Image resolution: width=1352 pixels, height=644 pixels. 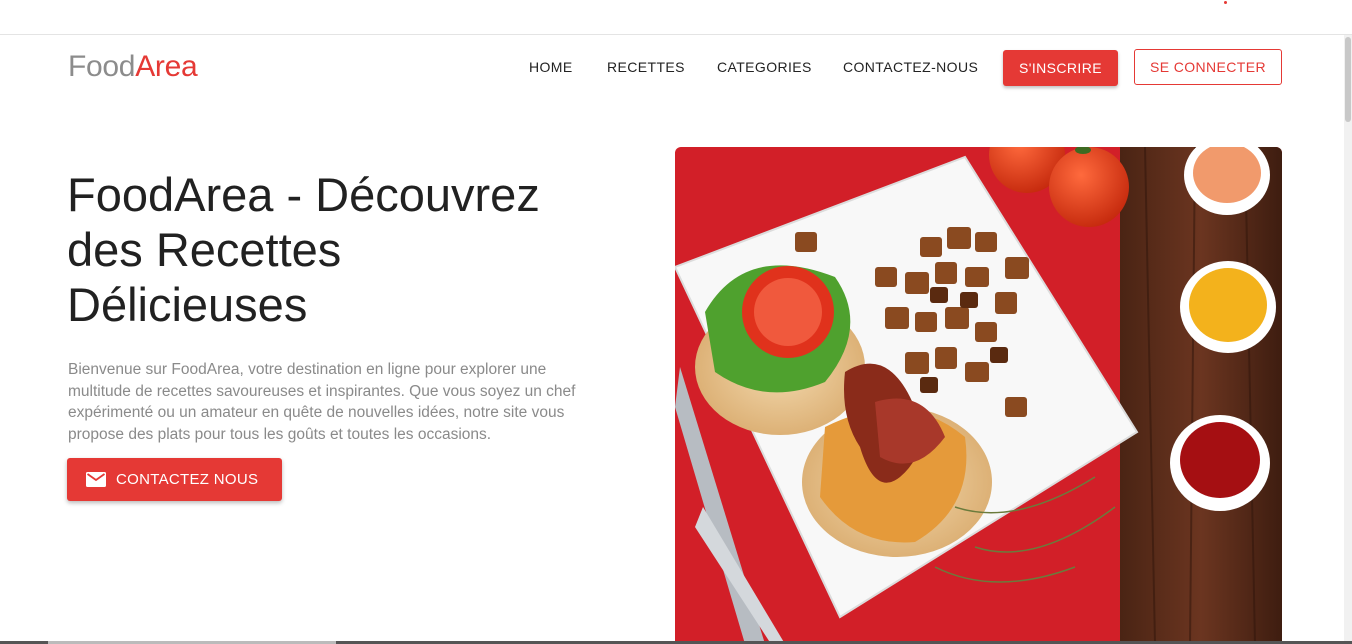 What do you see at coordinates (102, 66) in the screenshot?
I see `logo-part-food: Food` at bounding box center [102, 66].